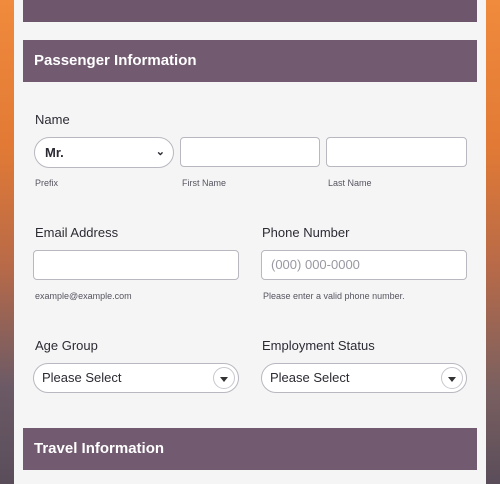  I want to click on employment-status-select: Please Select, so click(364, 378).